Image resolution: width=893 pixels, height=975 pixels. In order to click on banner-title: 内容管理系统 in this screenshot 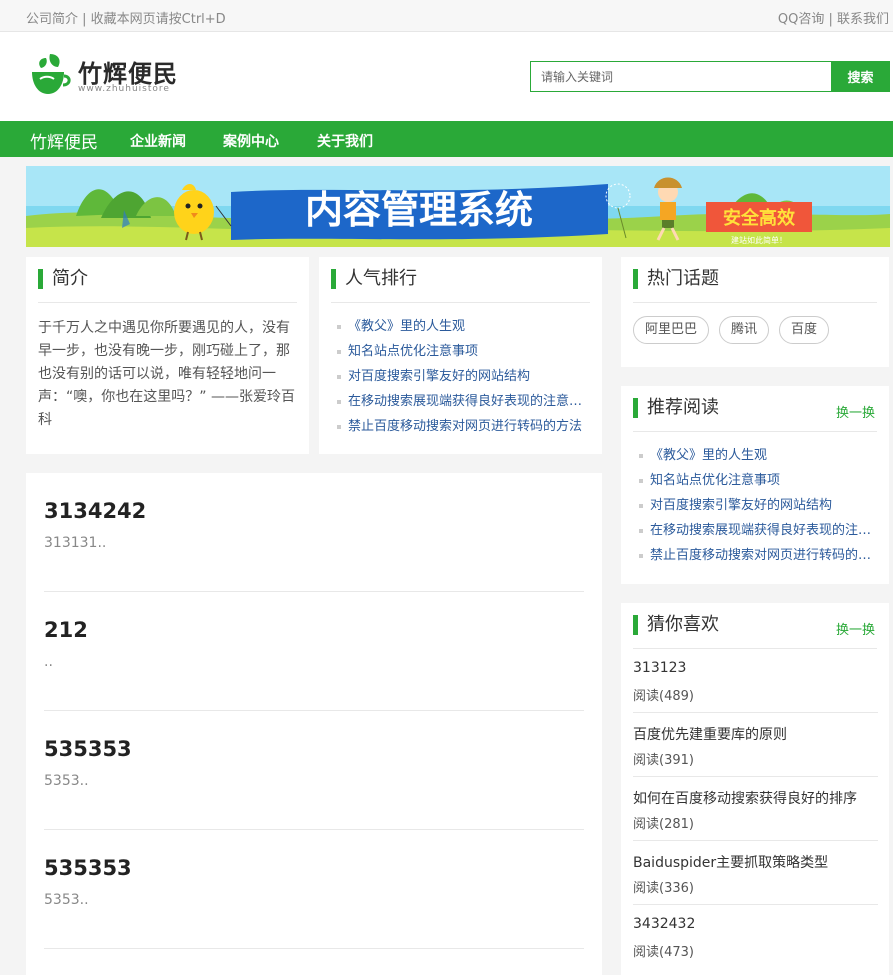, I will do `click(419, 210)`.